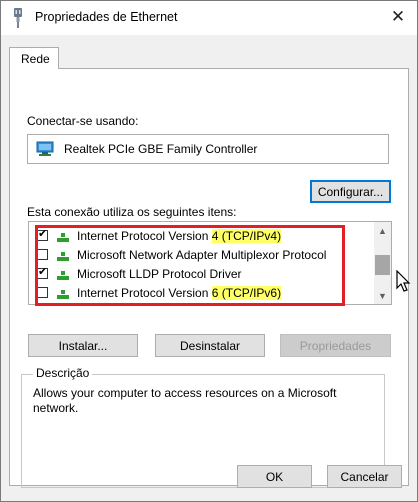 This screenshot has height=502, width=418. Describe the element at coordinates (18, 18) in the screenshot. I see `ethernet-plug-icon` at that location.